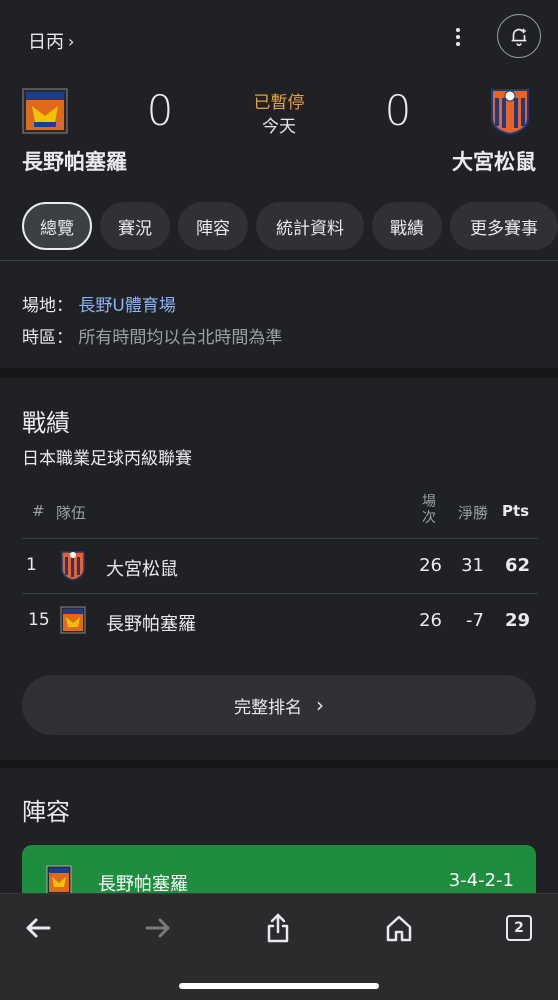 This screenshot has height=1000, width=558. I want to click on home-indicator, so click(279, 986).